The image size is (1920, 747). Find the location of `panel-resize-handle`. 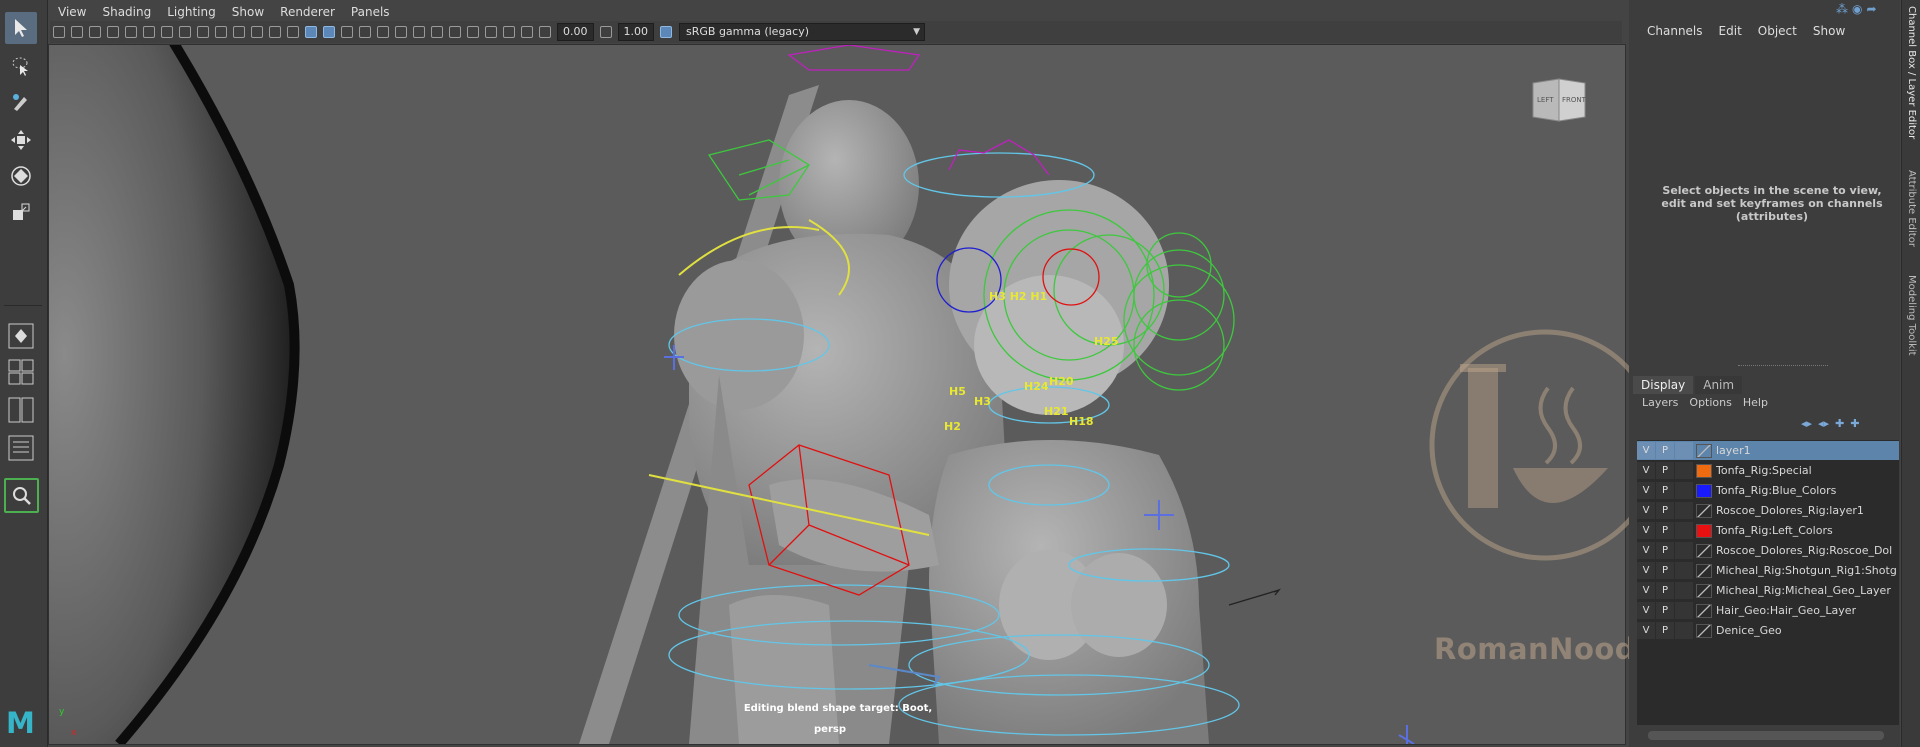

panel-resize-handle is located at coordinates (1783, 366).